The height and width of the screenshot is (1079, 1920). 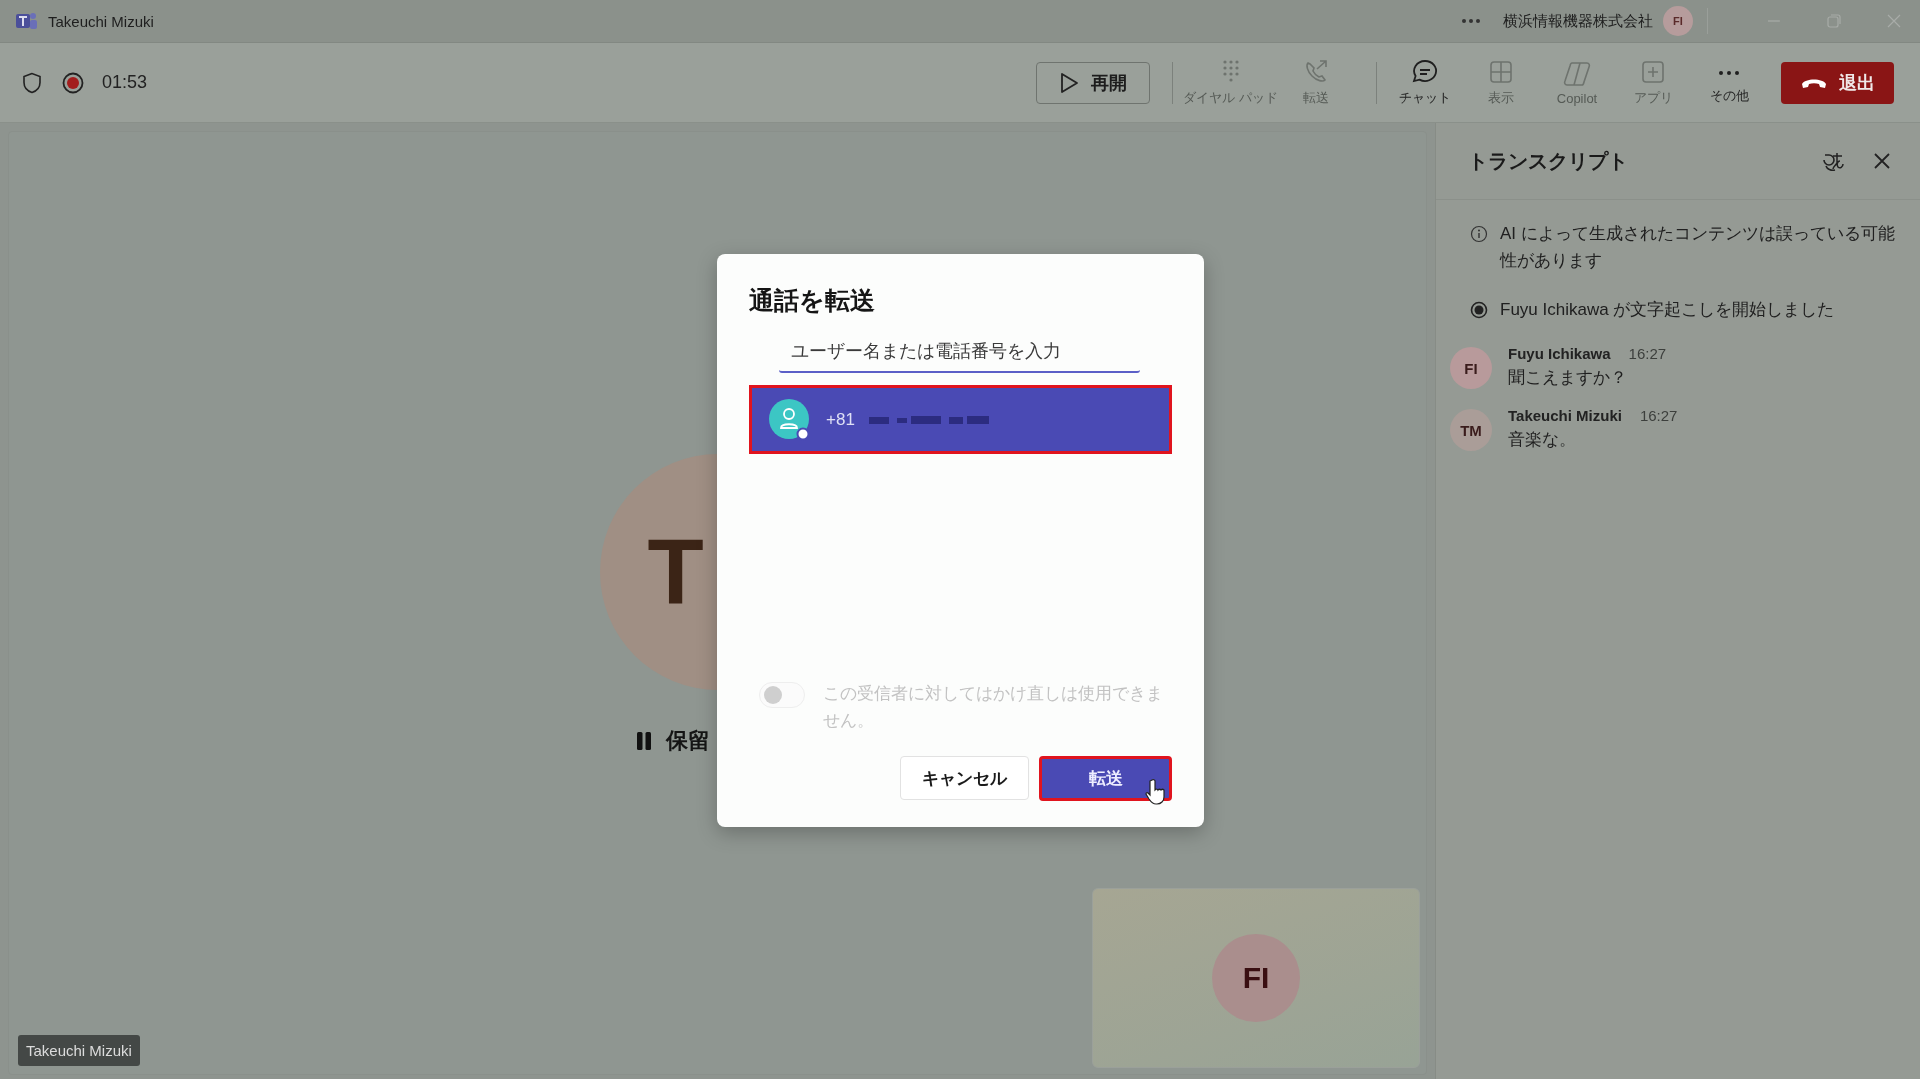 I want to click on info-icon, so click(x=1479, y=234).